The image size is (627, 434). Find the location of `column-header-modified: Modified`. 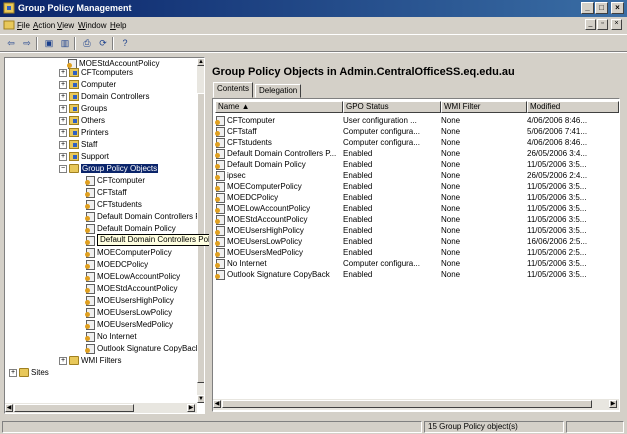

column-header-modified: Modified is located at coordinates (573, 107).